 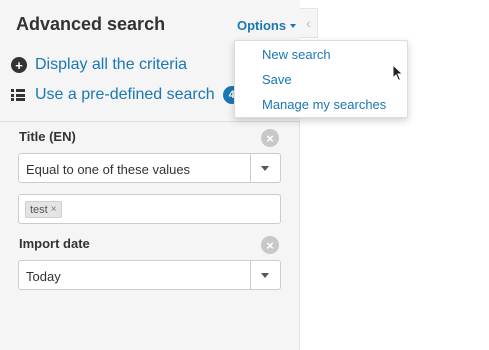 I want to click on predefined-search-link: Use a pre-defined search 4, so click(x=126, y=95).